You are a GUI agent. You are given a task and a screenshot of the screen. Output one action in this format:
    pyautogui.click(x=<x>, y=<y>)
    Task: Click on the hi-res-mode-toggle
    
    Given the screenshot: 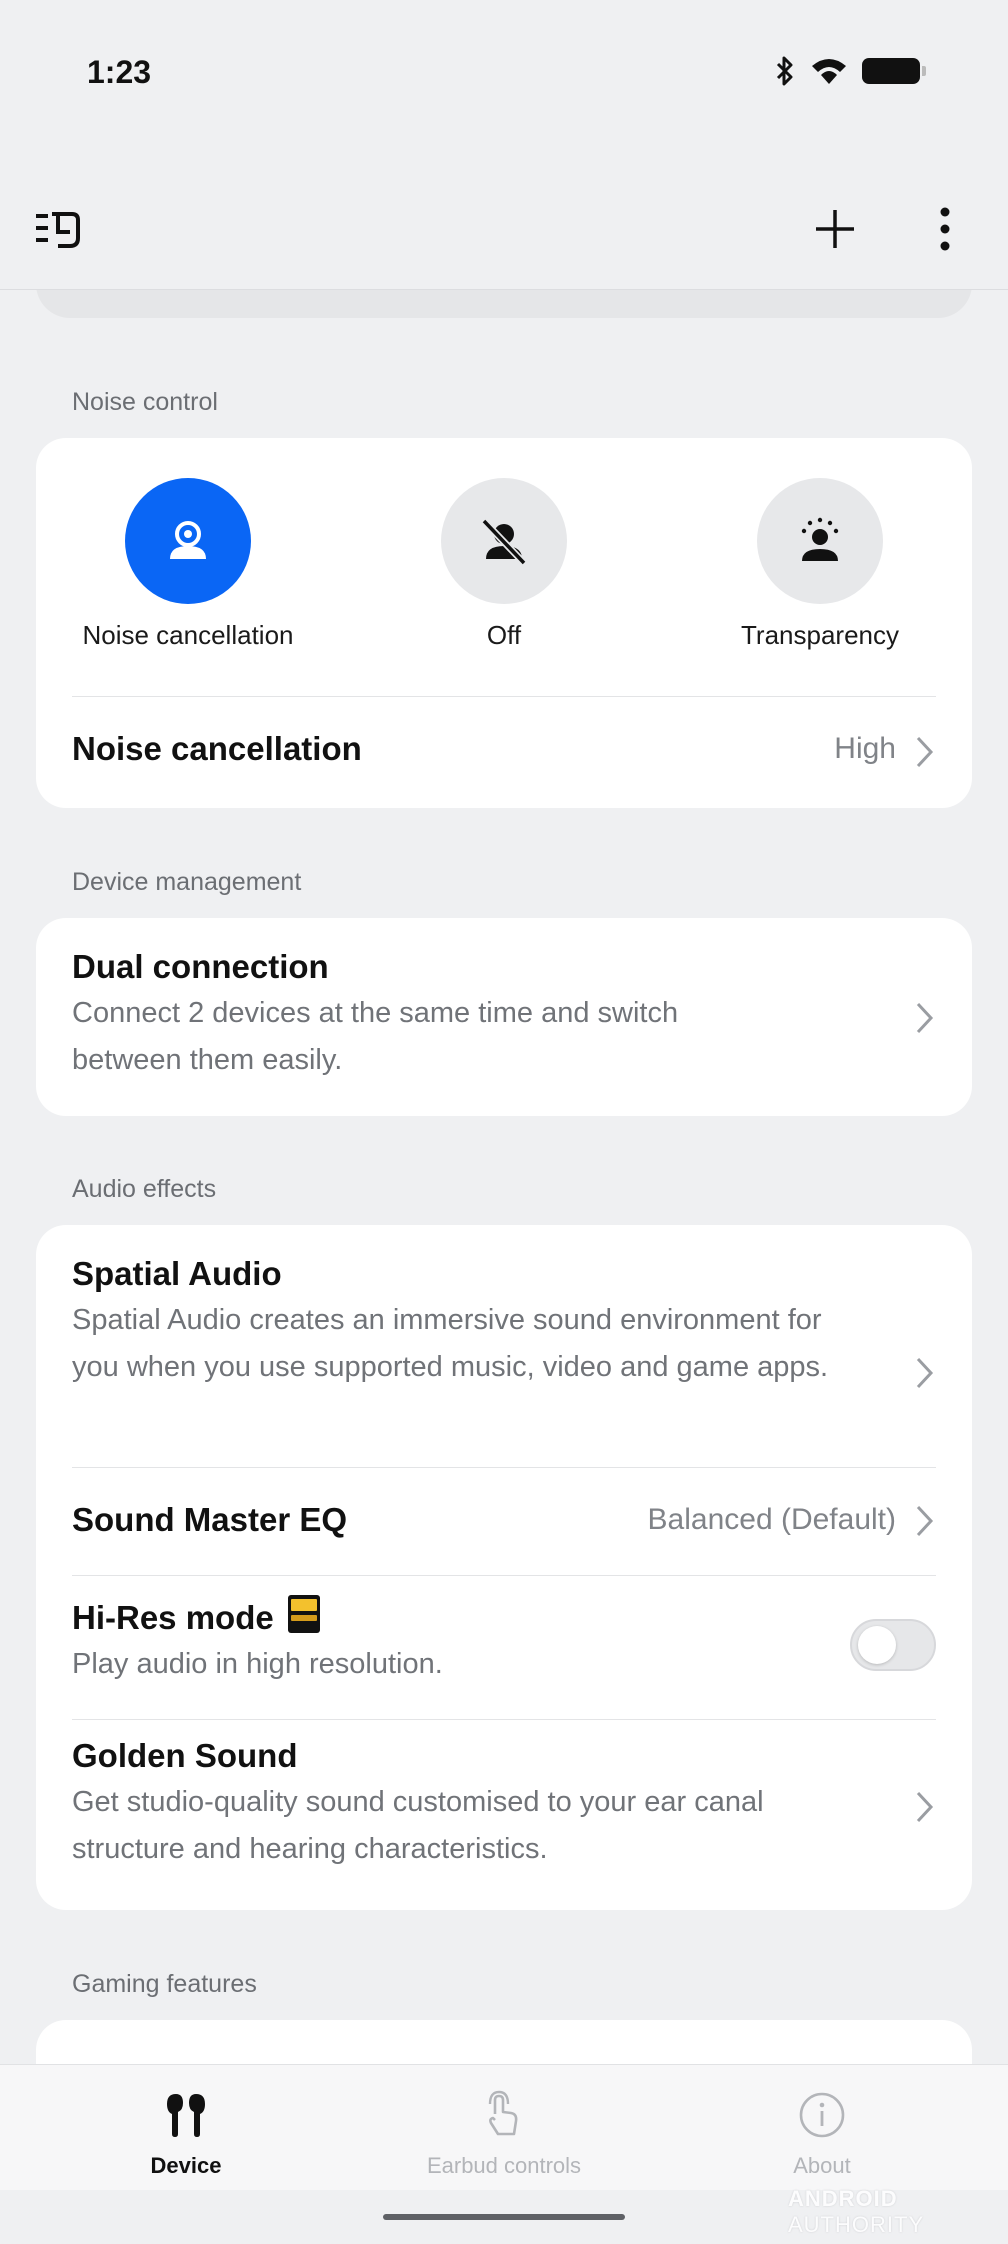 What is the action you would take?
    pyautogui.click(x=893, y=1645)
    